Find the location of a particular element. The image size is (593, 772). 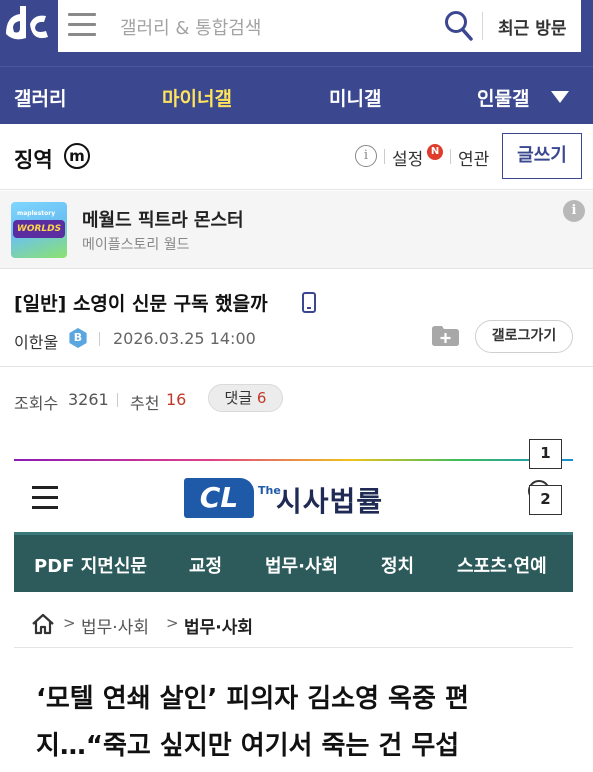

dc-logo-icon is located at coordinates (29, 26).